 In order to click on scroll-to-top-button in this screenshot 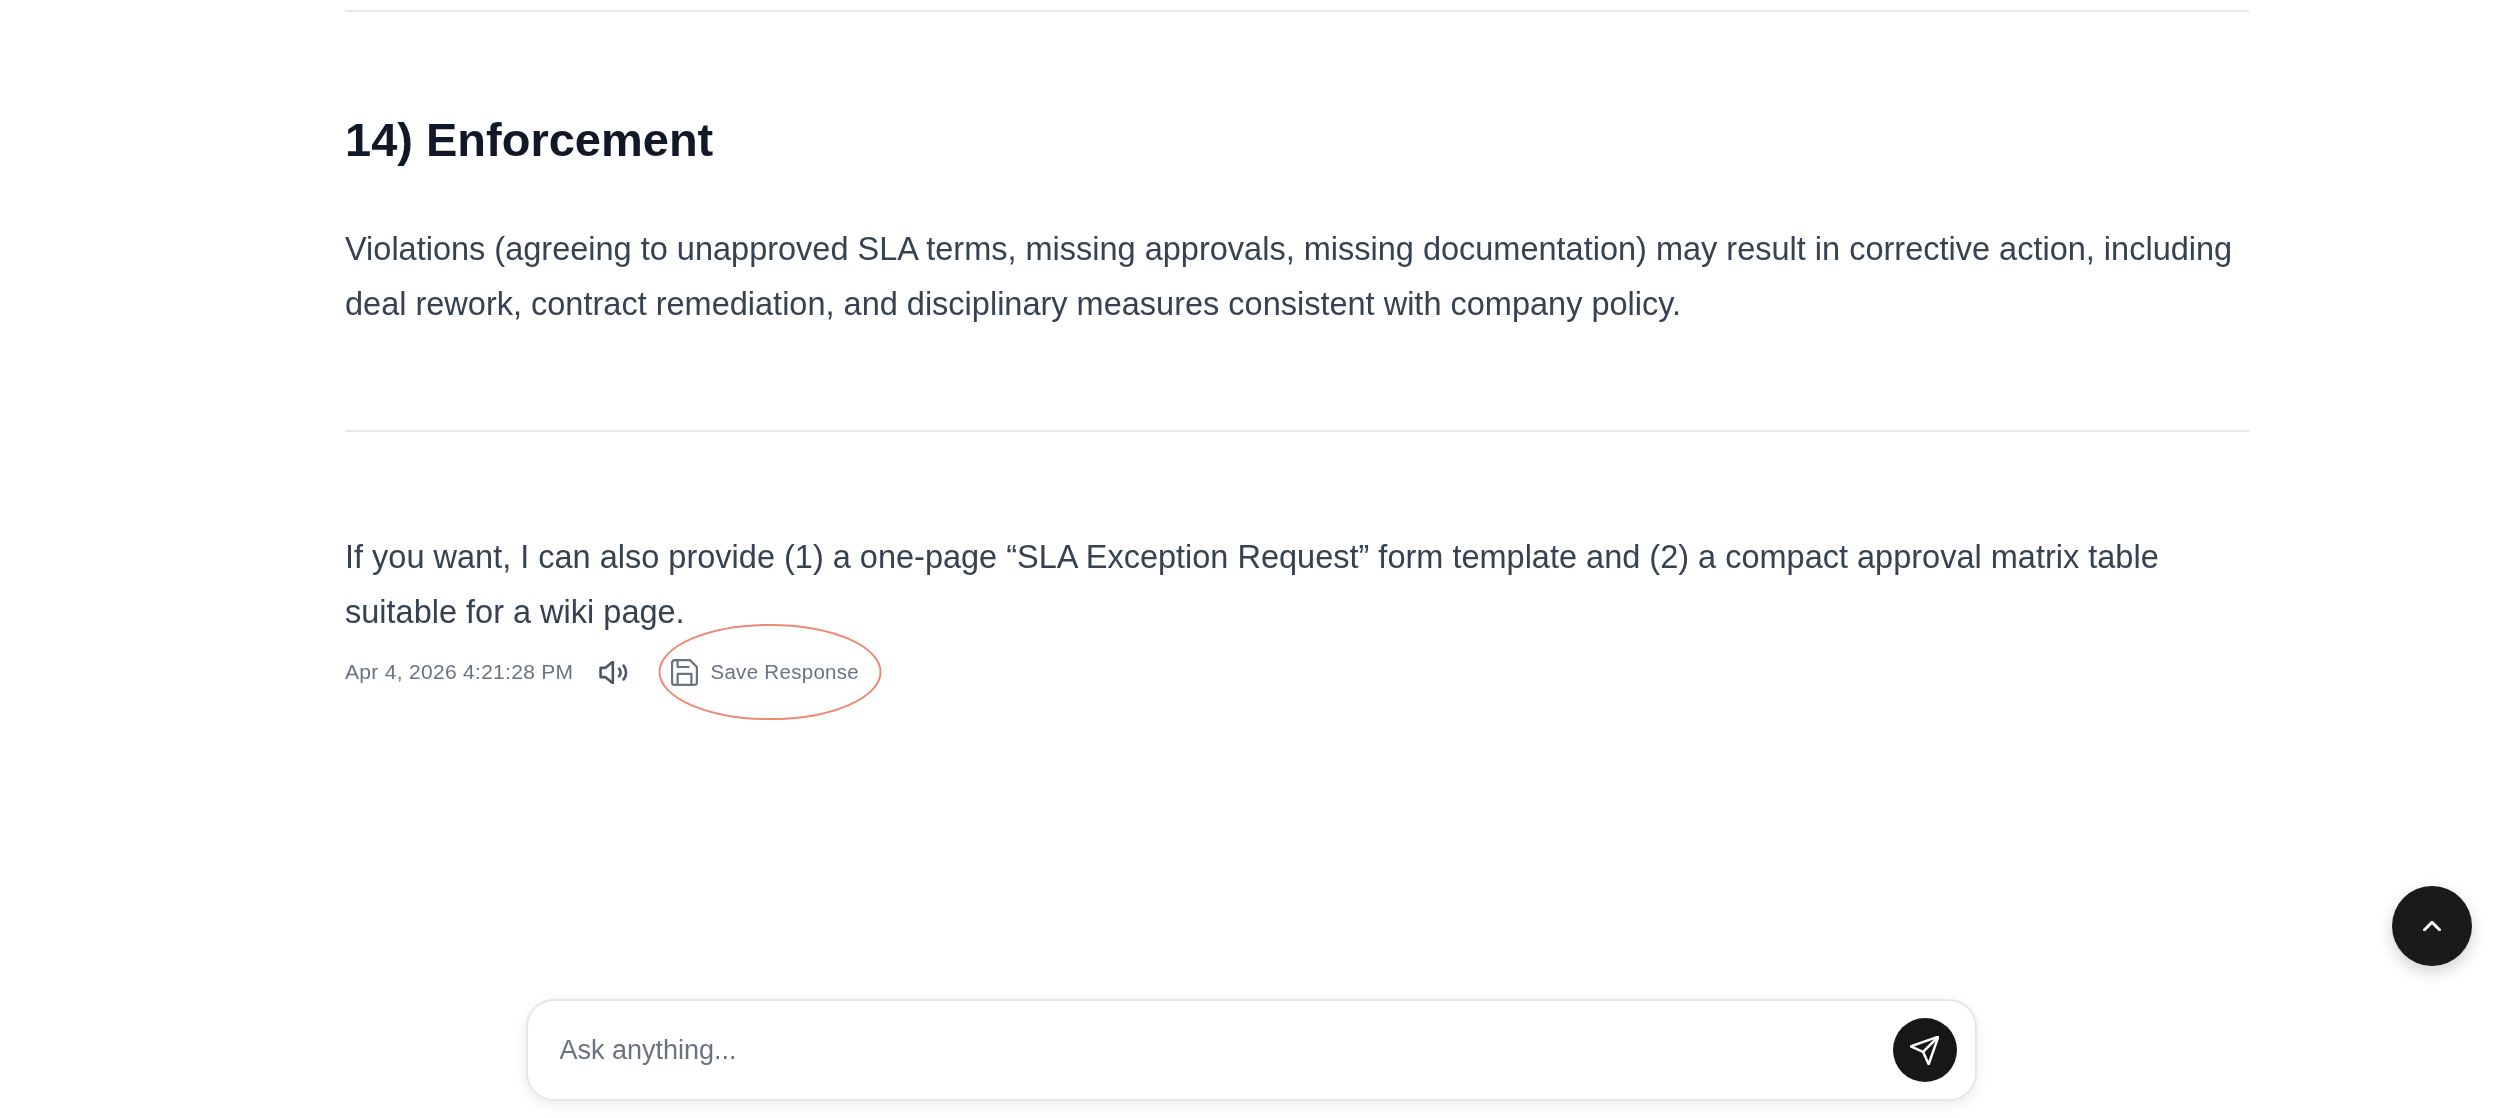, I will do `click(2432, 926)`.